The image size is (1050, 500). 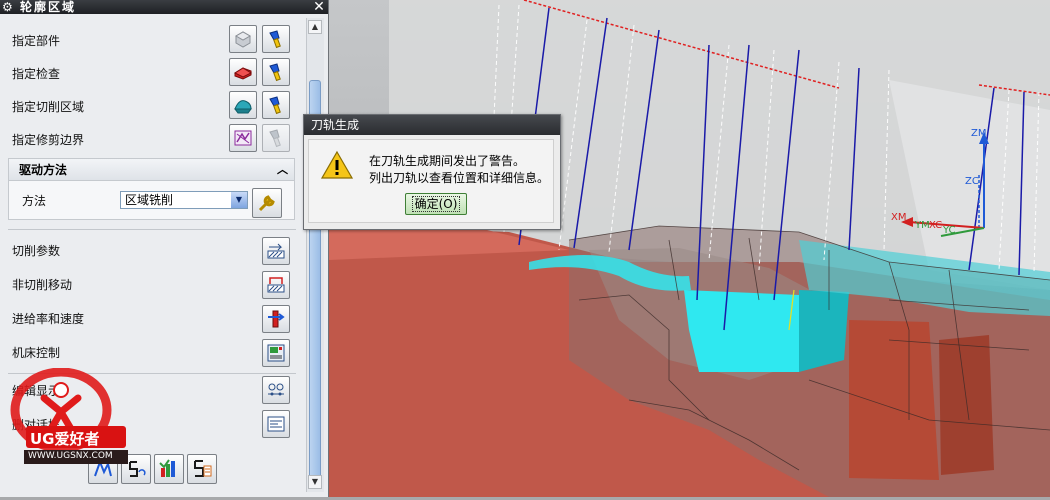 What do you see at coordinates (319, 7) in the screenshot?
I see `close-icon: ✕` at bounding box center [319, 7].